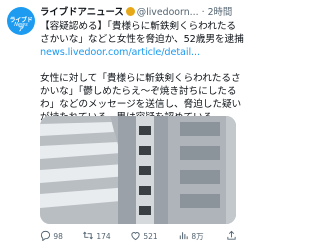  Describe the element at coordinates (135, 236) in the screenshot. I see `heart-icon` at that location.